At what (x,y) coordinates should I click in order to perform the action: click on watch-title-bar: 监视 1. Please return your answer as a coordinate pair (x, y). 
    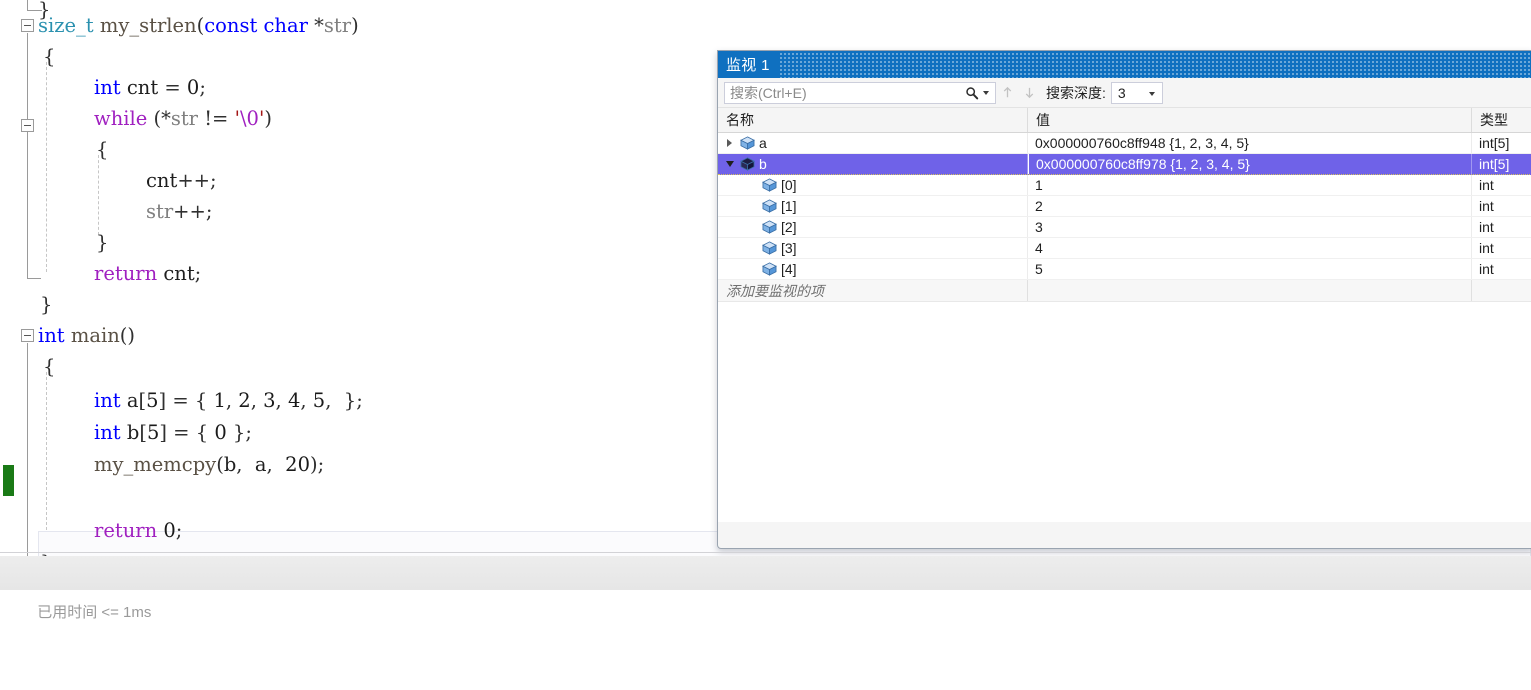
    Looking at the image, I should click on (1124, 64).